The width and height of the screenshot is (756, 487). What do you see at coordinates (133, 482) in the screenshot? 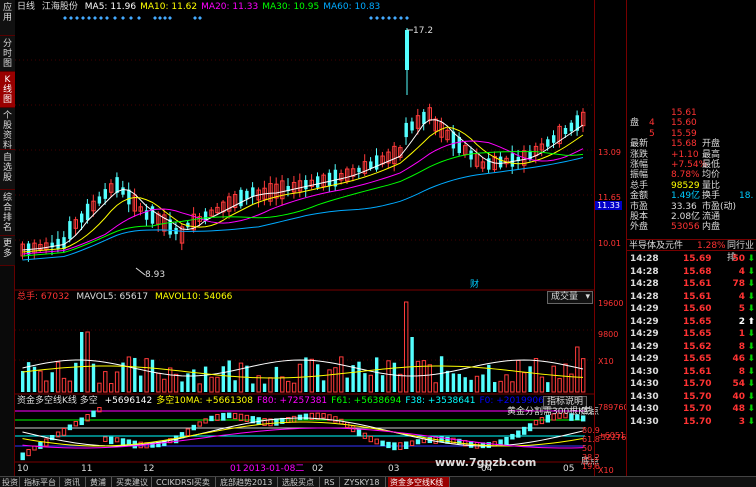
I see `bottom-tab-4: 买卖建议` at bounding box center [133, 482].